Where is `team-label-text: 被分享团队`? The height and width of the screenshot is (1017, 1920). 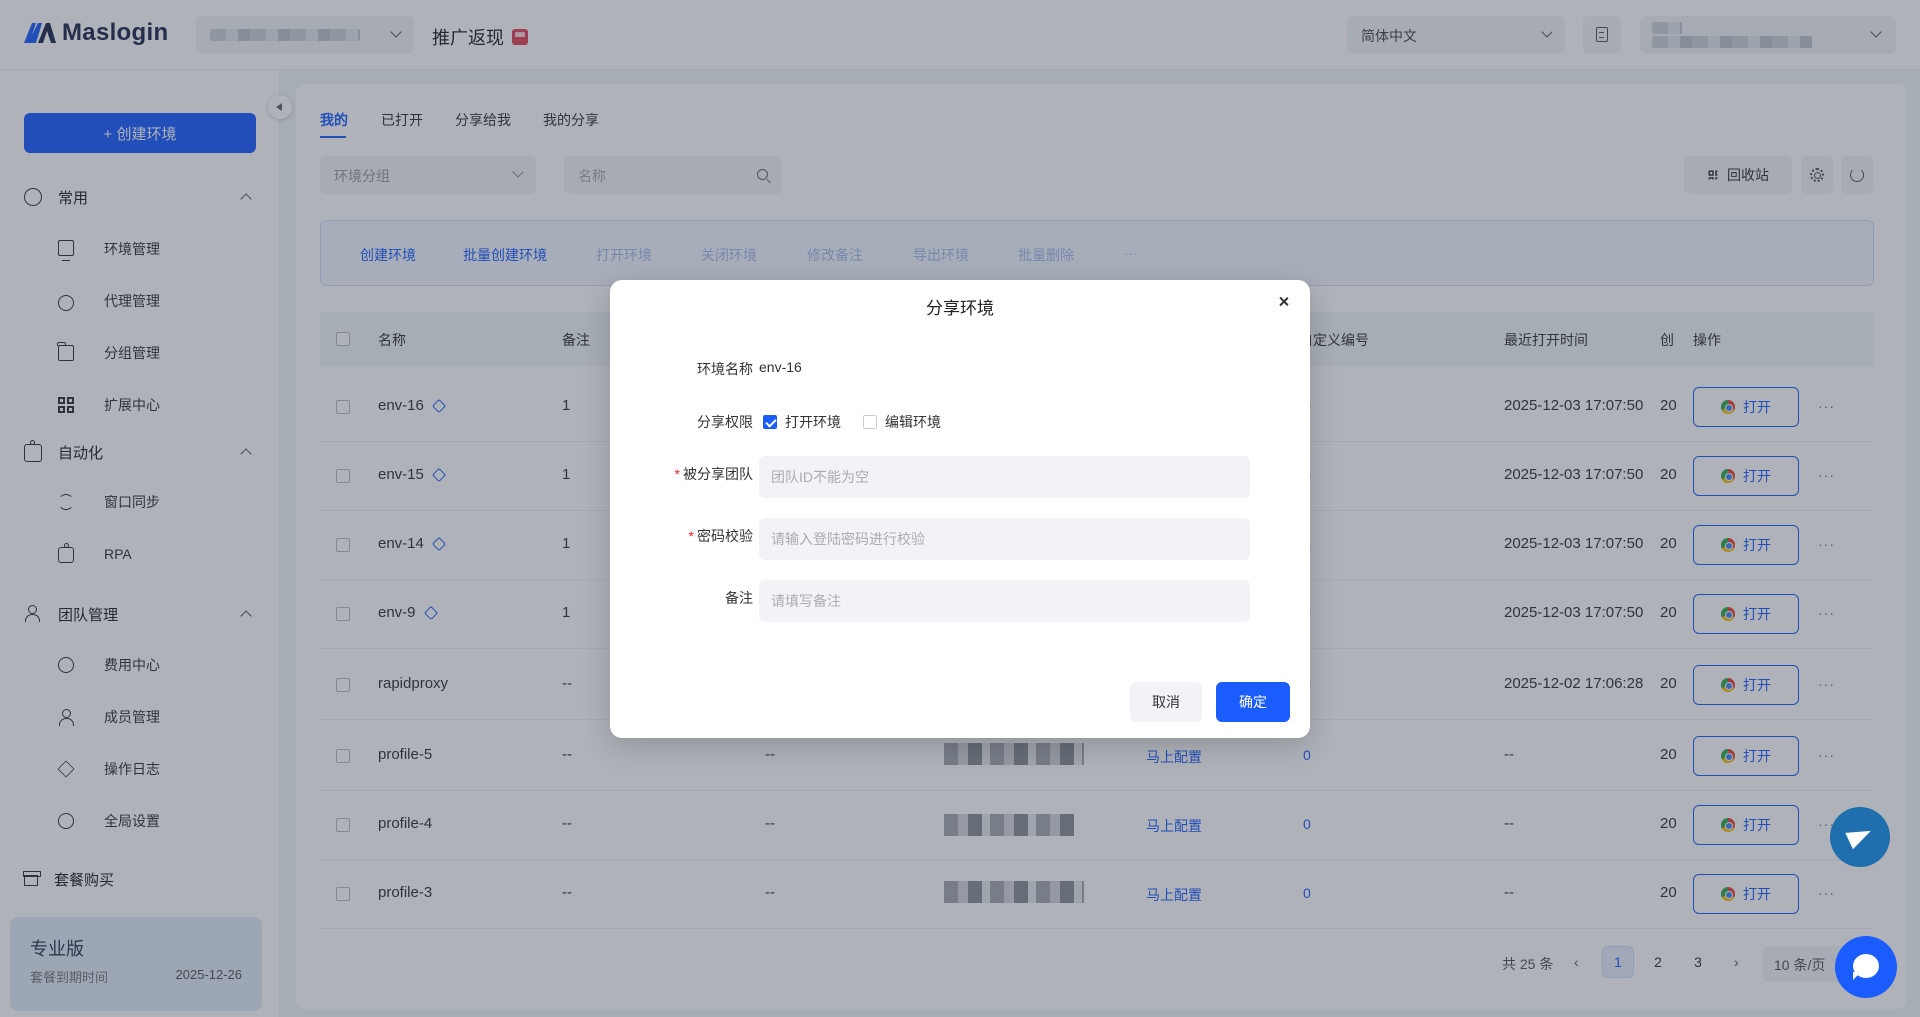 team-label-text: 被分享团队 is located at coordinates (718, 474).